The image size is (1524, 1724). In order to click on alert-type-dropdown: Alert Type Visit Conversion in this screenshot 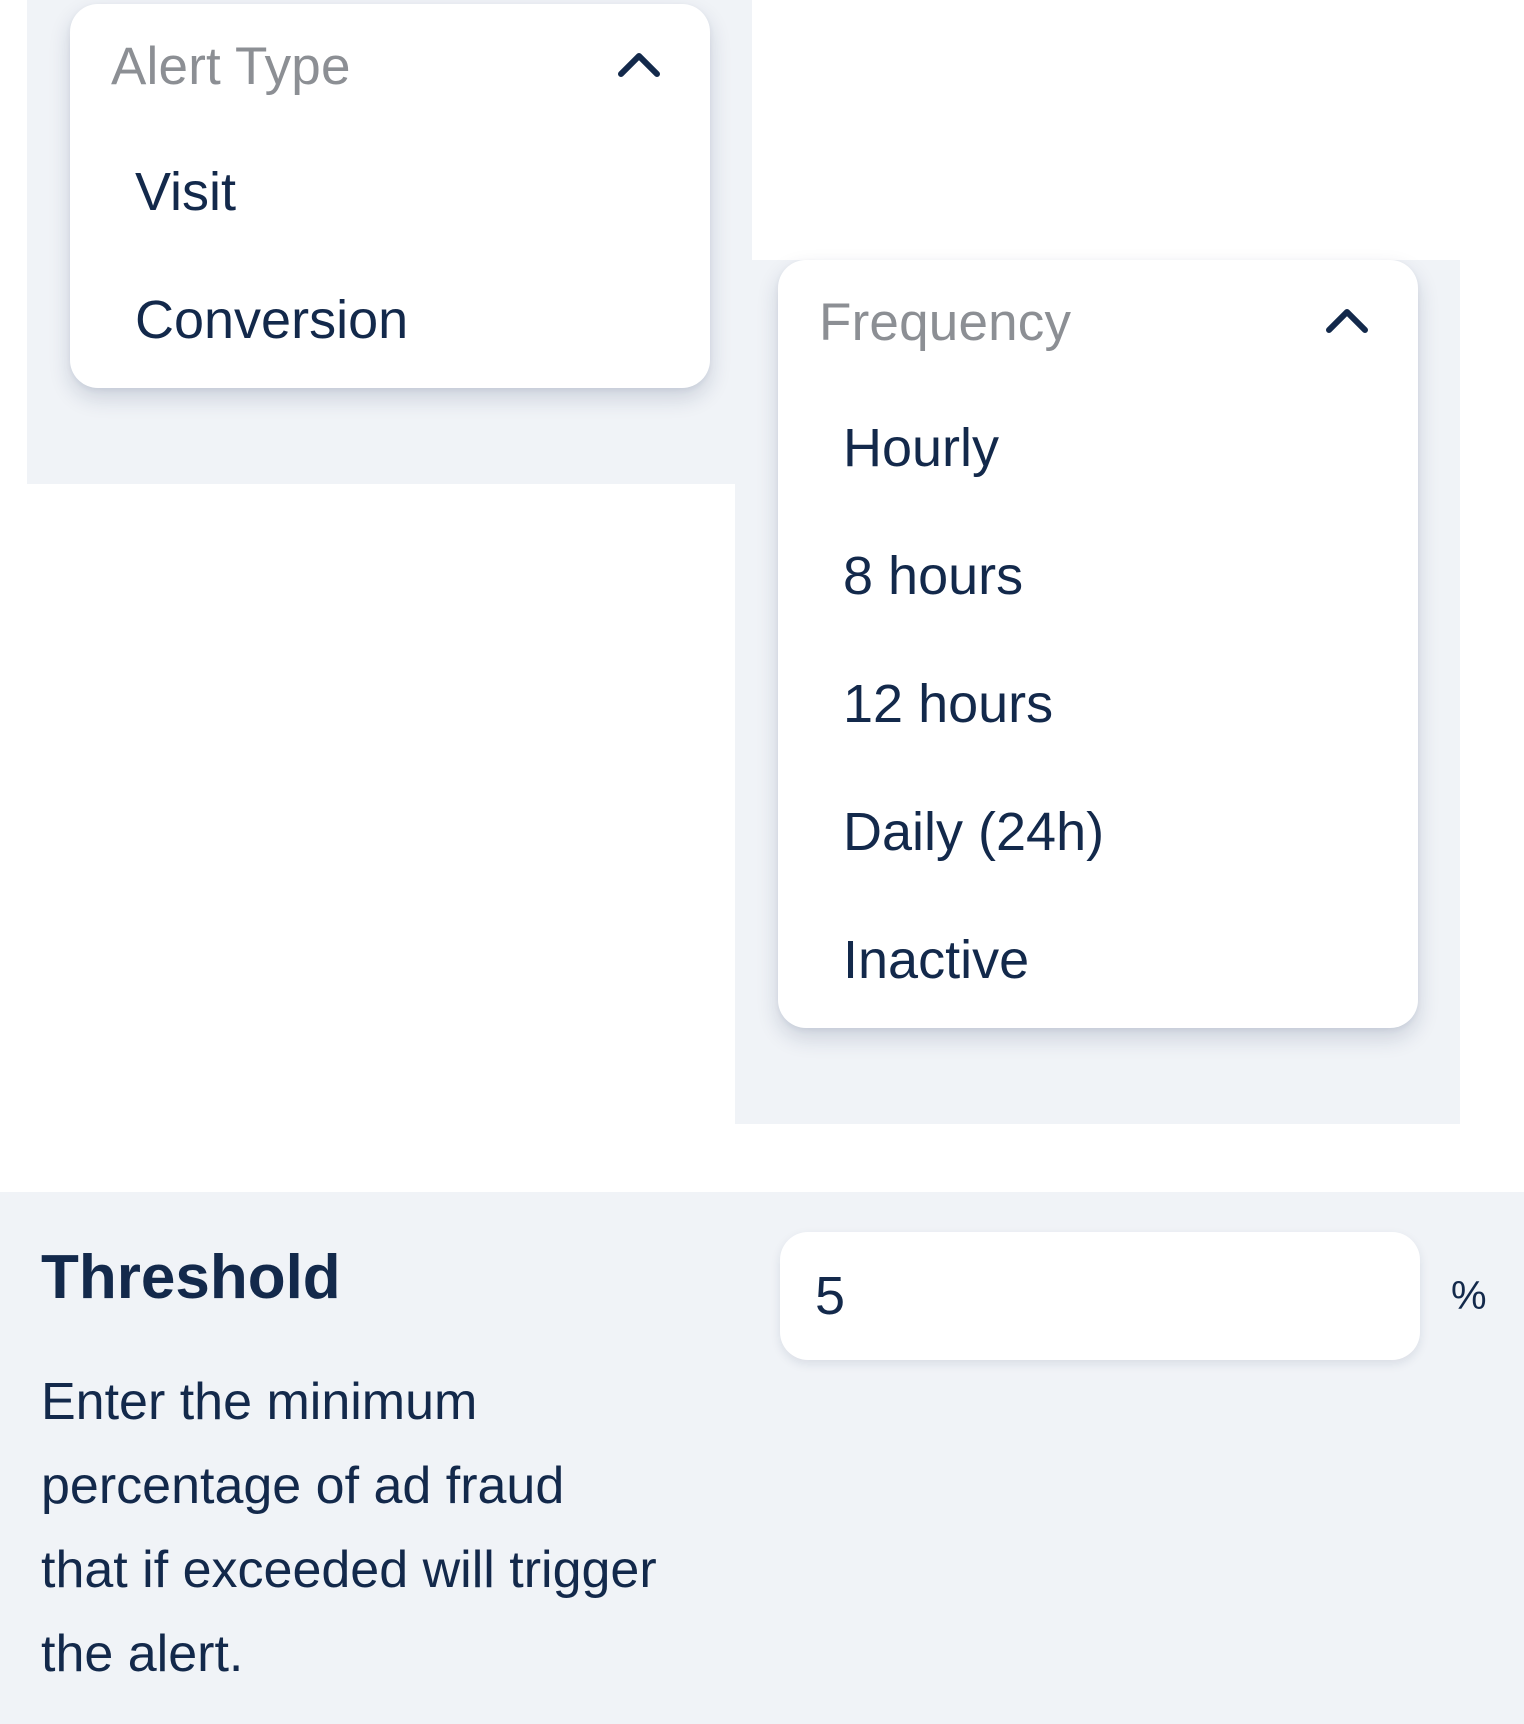, I will do `click(390, 196)`.